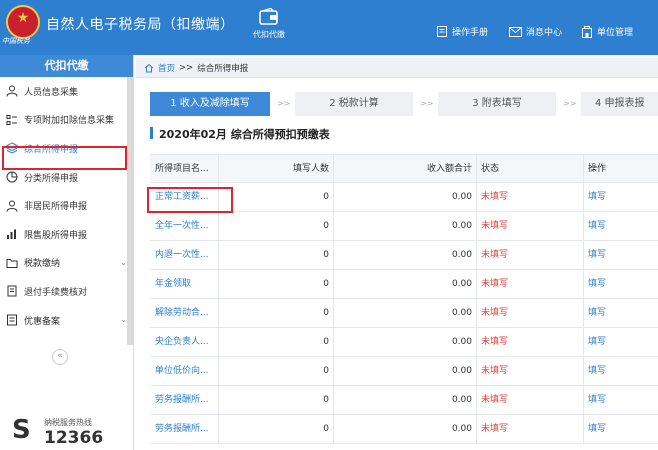 The width and height of the screenshot is (658, 450). What do you see at coordinates (66, 91) in the screenshot?
I see `sidebar-item-person-info: 人员信息采集` at bounding box center [66, 91].